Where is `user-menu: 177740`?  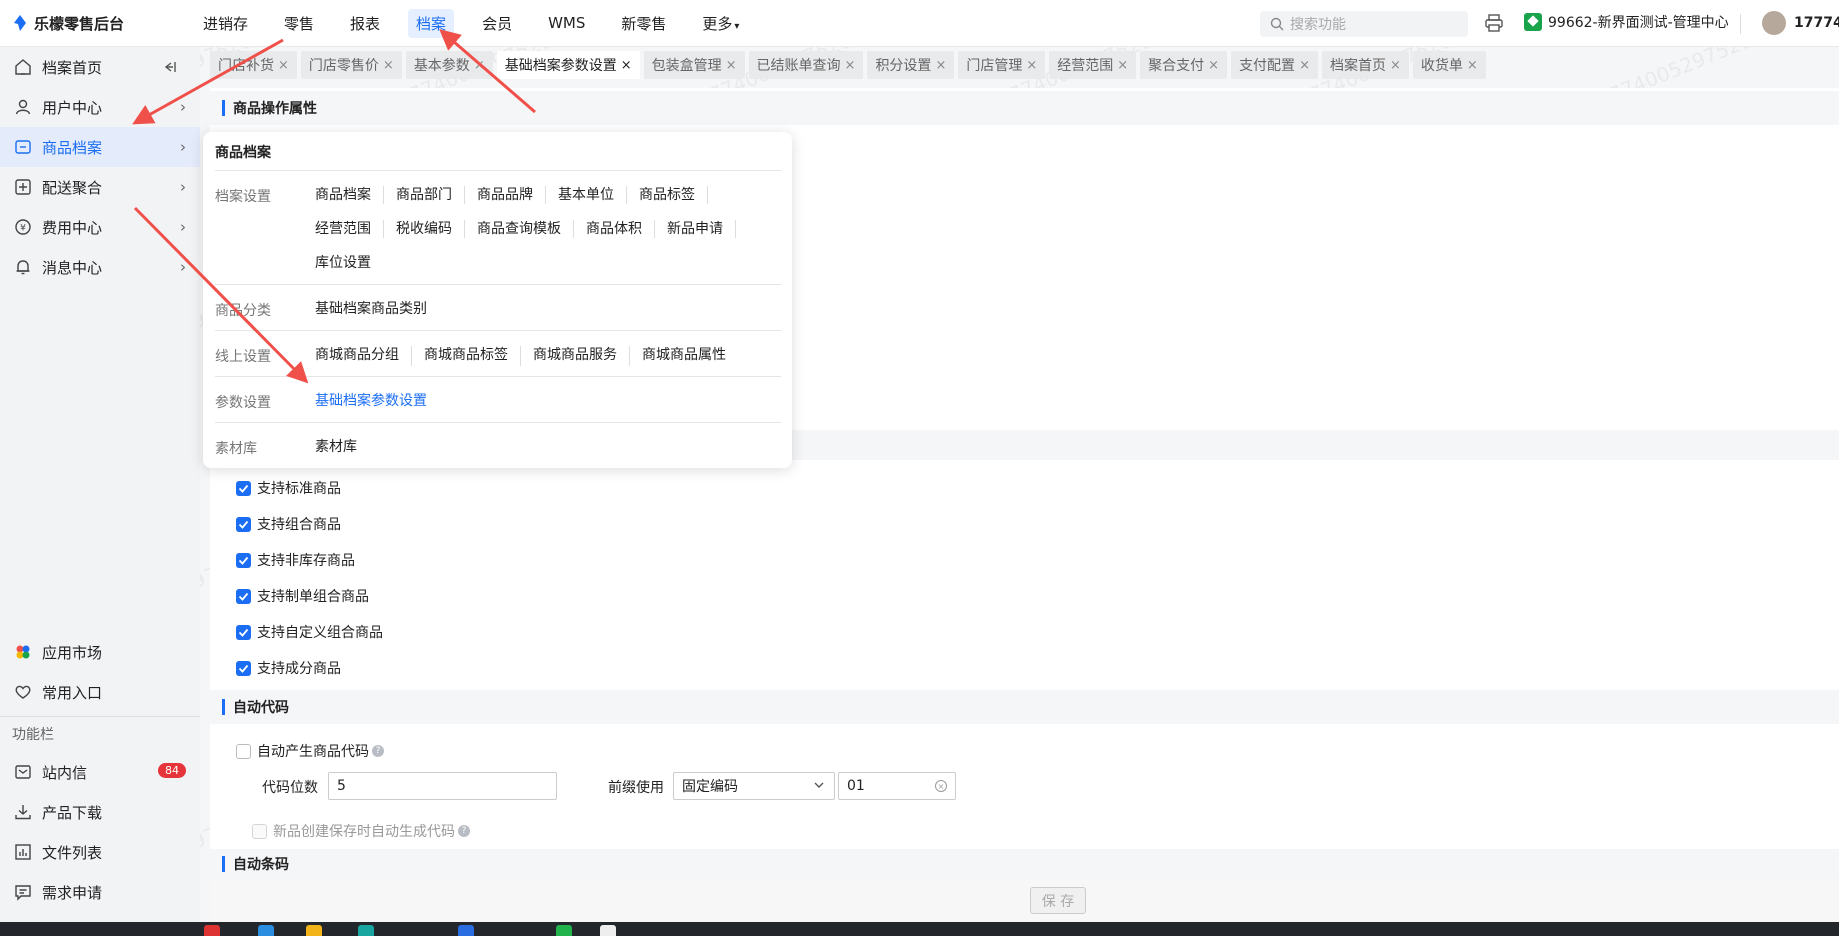
user-menu: 177740 is located at coordinates (1800, 23).